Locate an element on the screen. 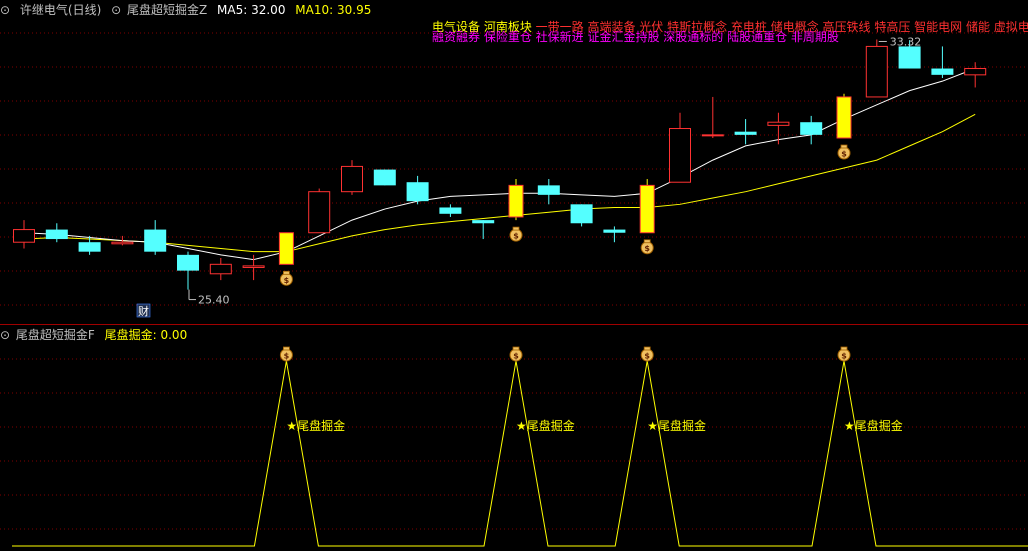 The image size is (1028, 551). finance-marker: 财 is located at coordinates (143, 311).